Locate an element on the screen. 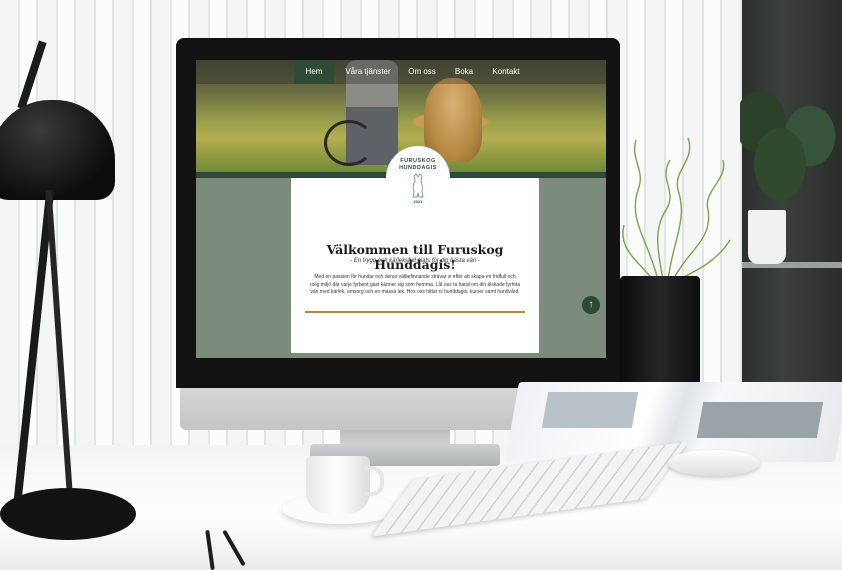  dog-icon is located at coordinates (418, 185).